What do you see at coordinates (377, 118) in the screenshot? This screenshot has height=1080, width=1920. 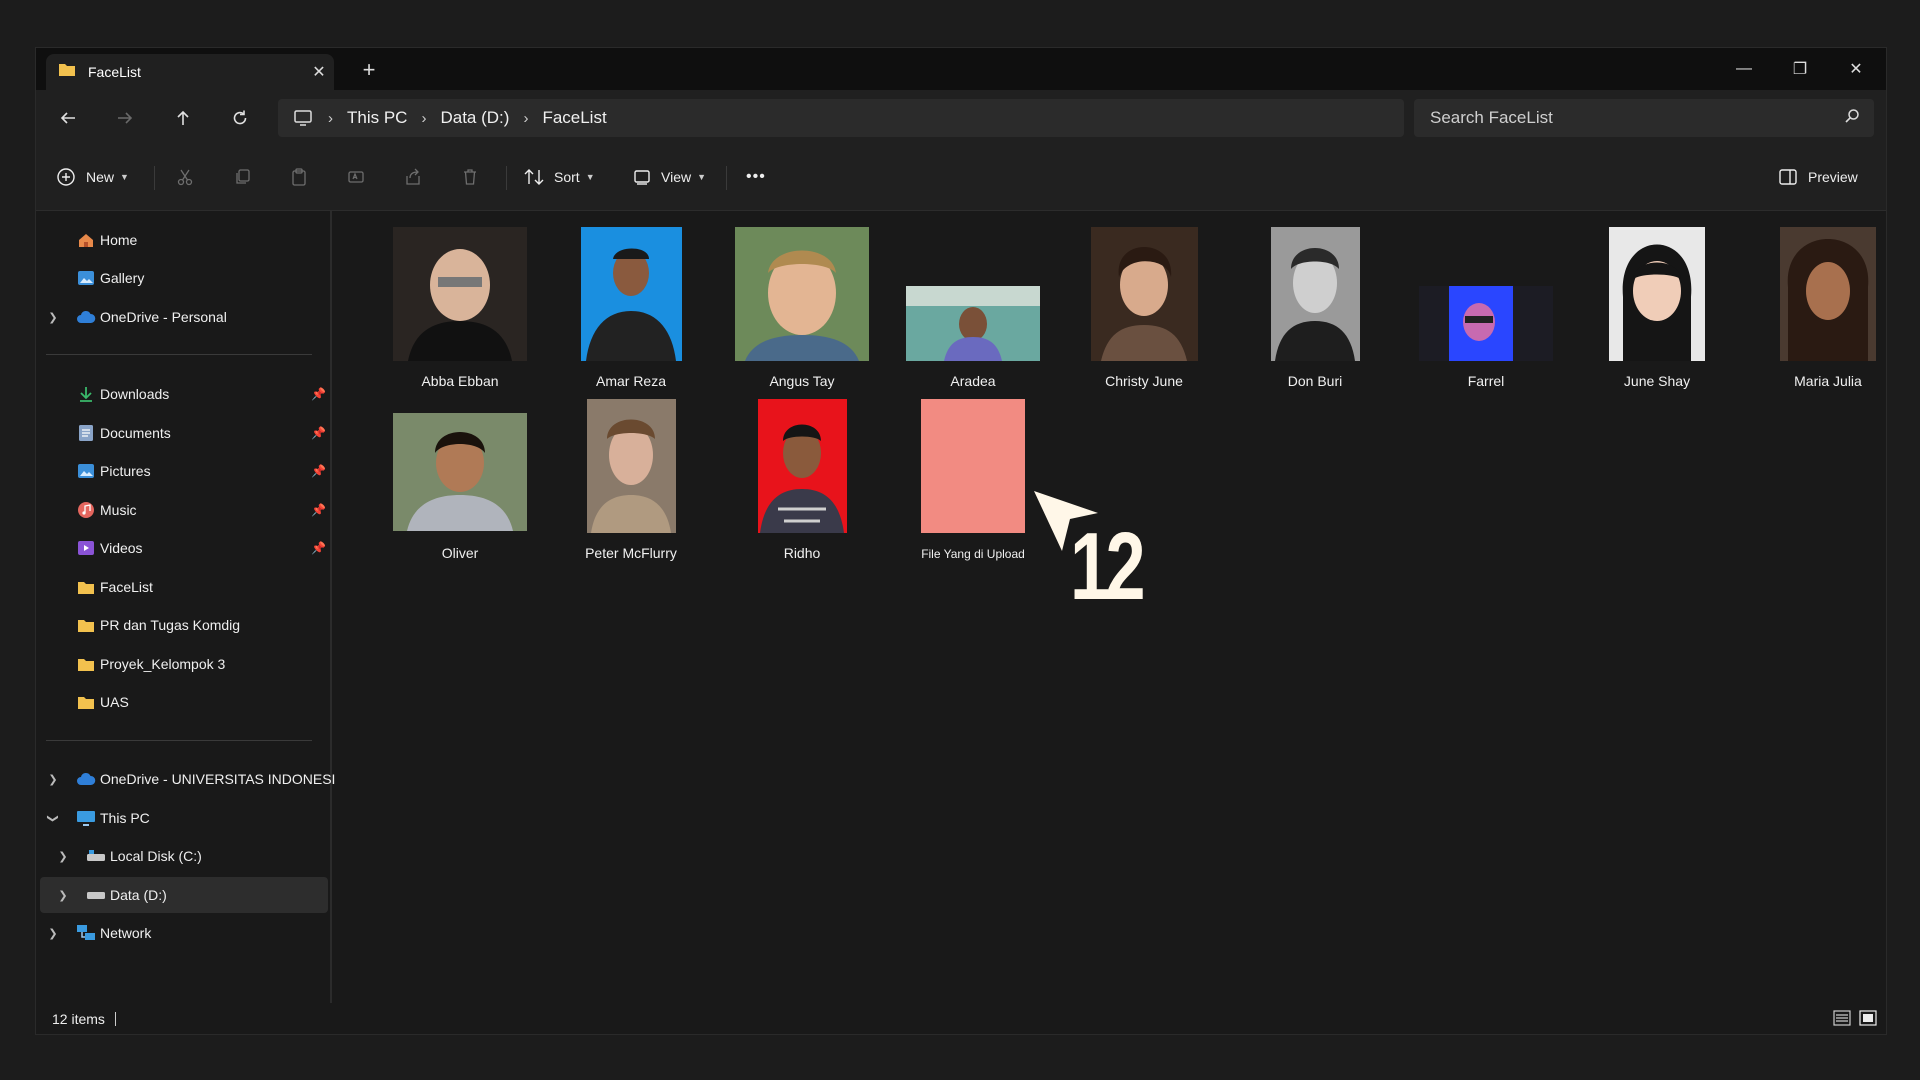 I see `breadcrumb-this-pc: This PC` at bounding box center [377, 118].